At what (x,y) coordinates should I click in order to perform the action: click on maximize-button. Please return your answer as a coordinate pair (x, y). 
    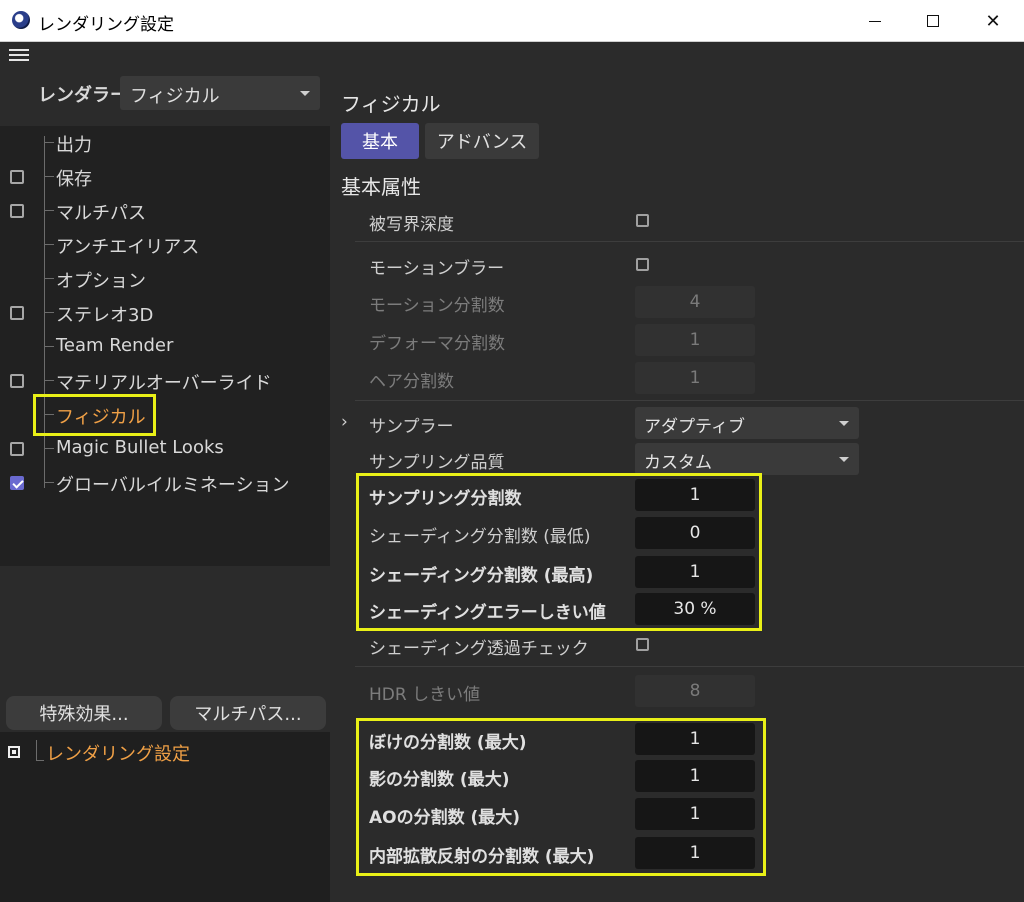
    Looking at the image, I should click on (933, 21).